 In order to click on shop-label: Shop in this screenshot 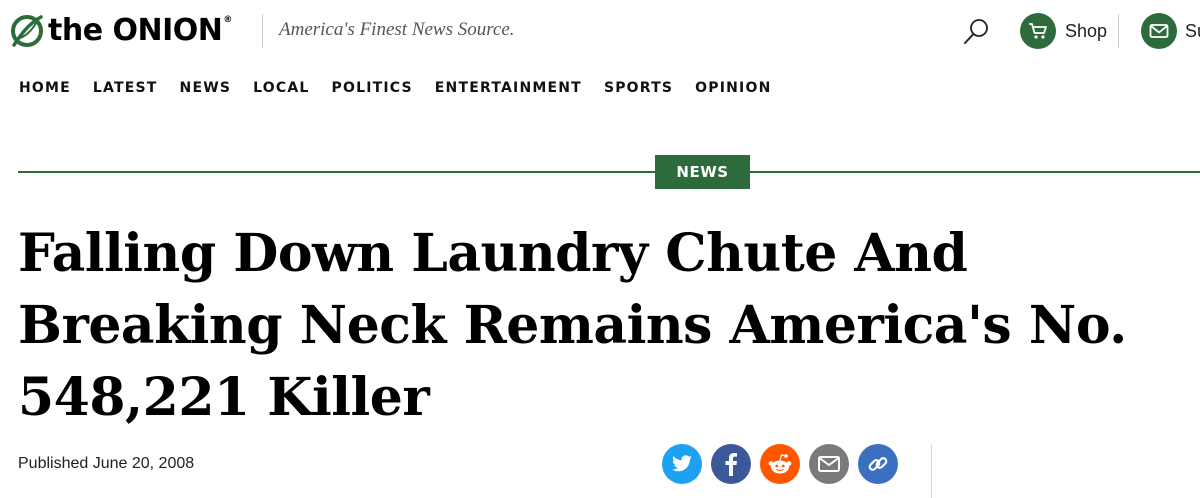, I will do `click(1086, 30)`.